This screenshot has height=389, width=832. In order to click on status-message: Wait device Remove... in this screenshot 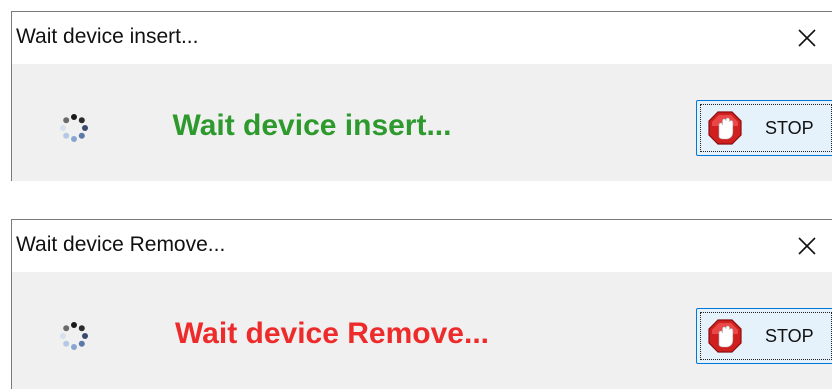, I will do `click(331, 333)`.